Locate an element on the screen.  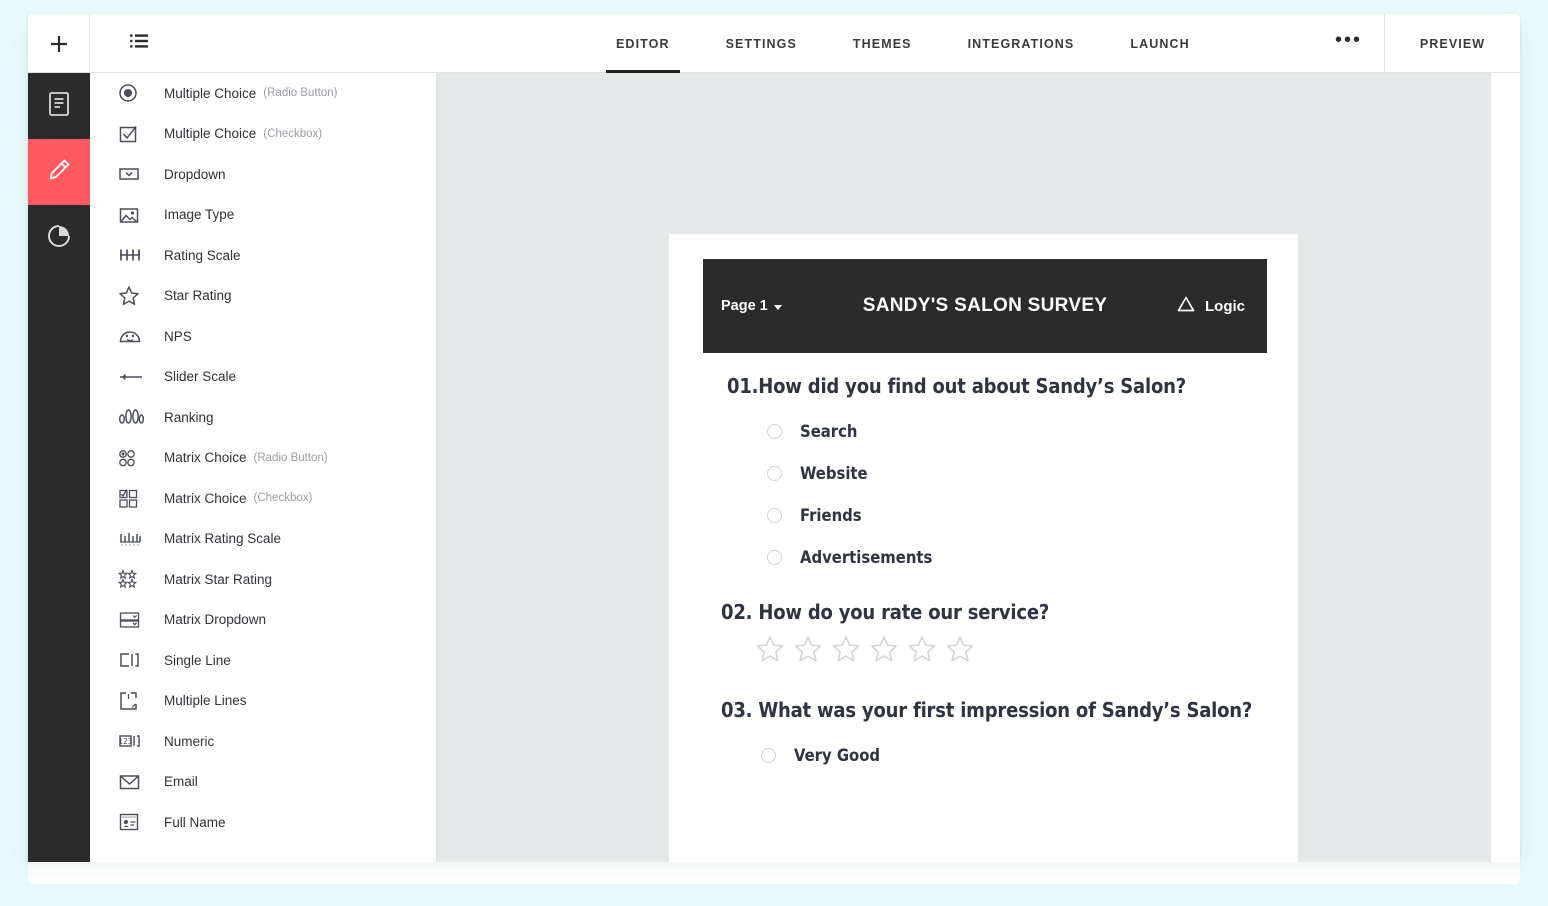
question-type-sublabel: (Radio Button) is located at coordinates (300, 93).